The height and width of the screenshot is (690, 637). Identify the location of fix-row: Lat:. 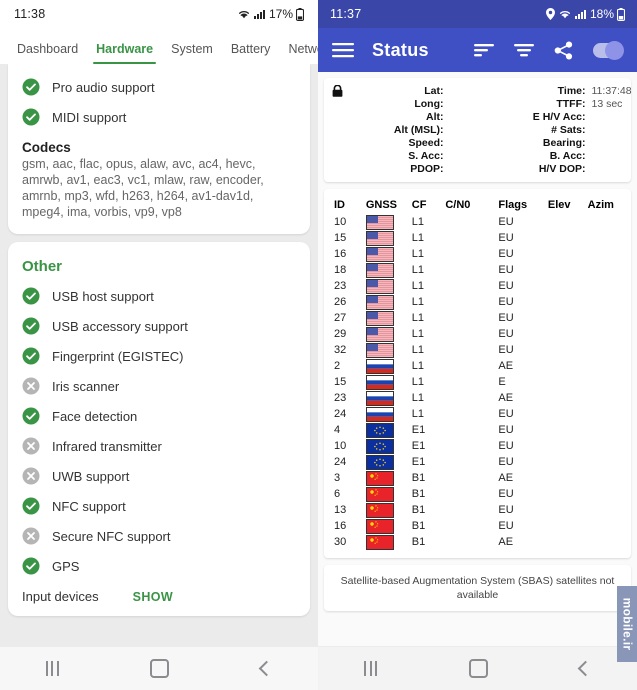
(405, 90).